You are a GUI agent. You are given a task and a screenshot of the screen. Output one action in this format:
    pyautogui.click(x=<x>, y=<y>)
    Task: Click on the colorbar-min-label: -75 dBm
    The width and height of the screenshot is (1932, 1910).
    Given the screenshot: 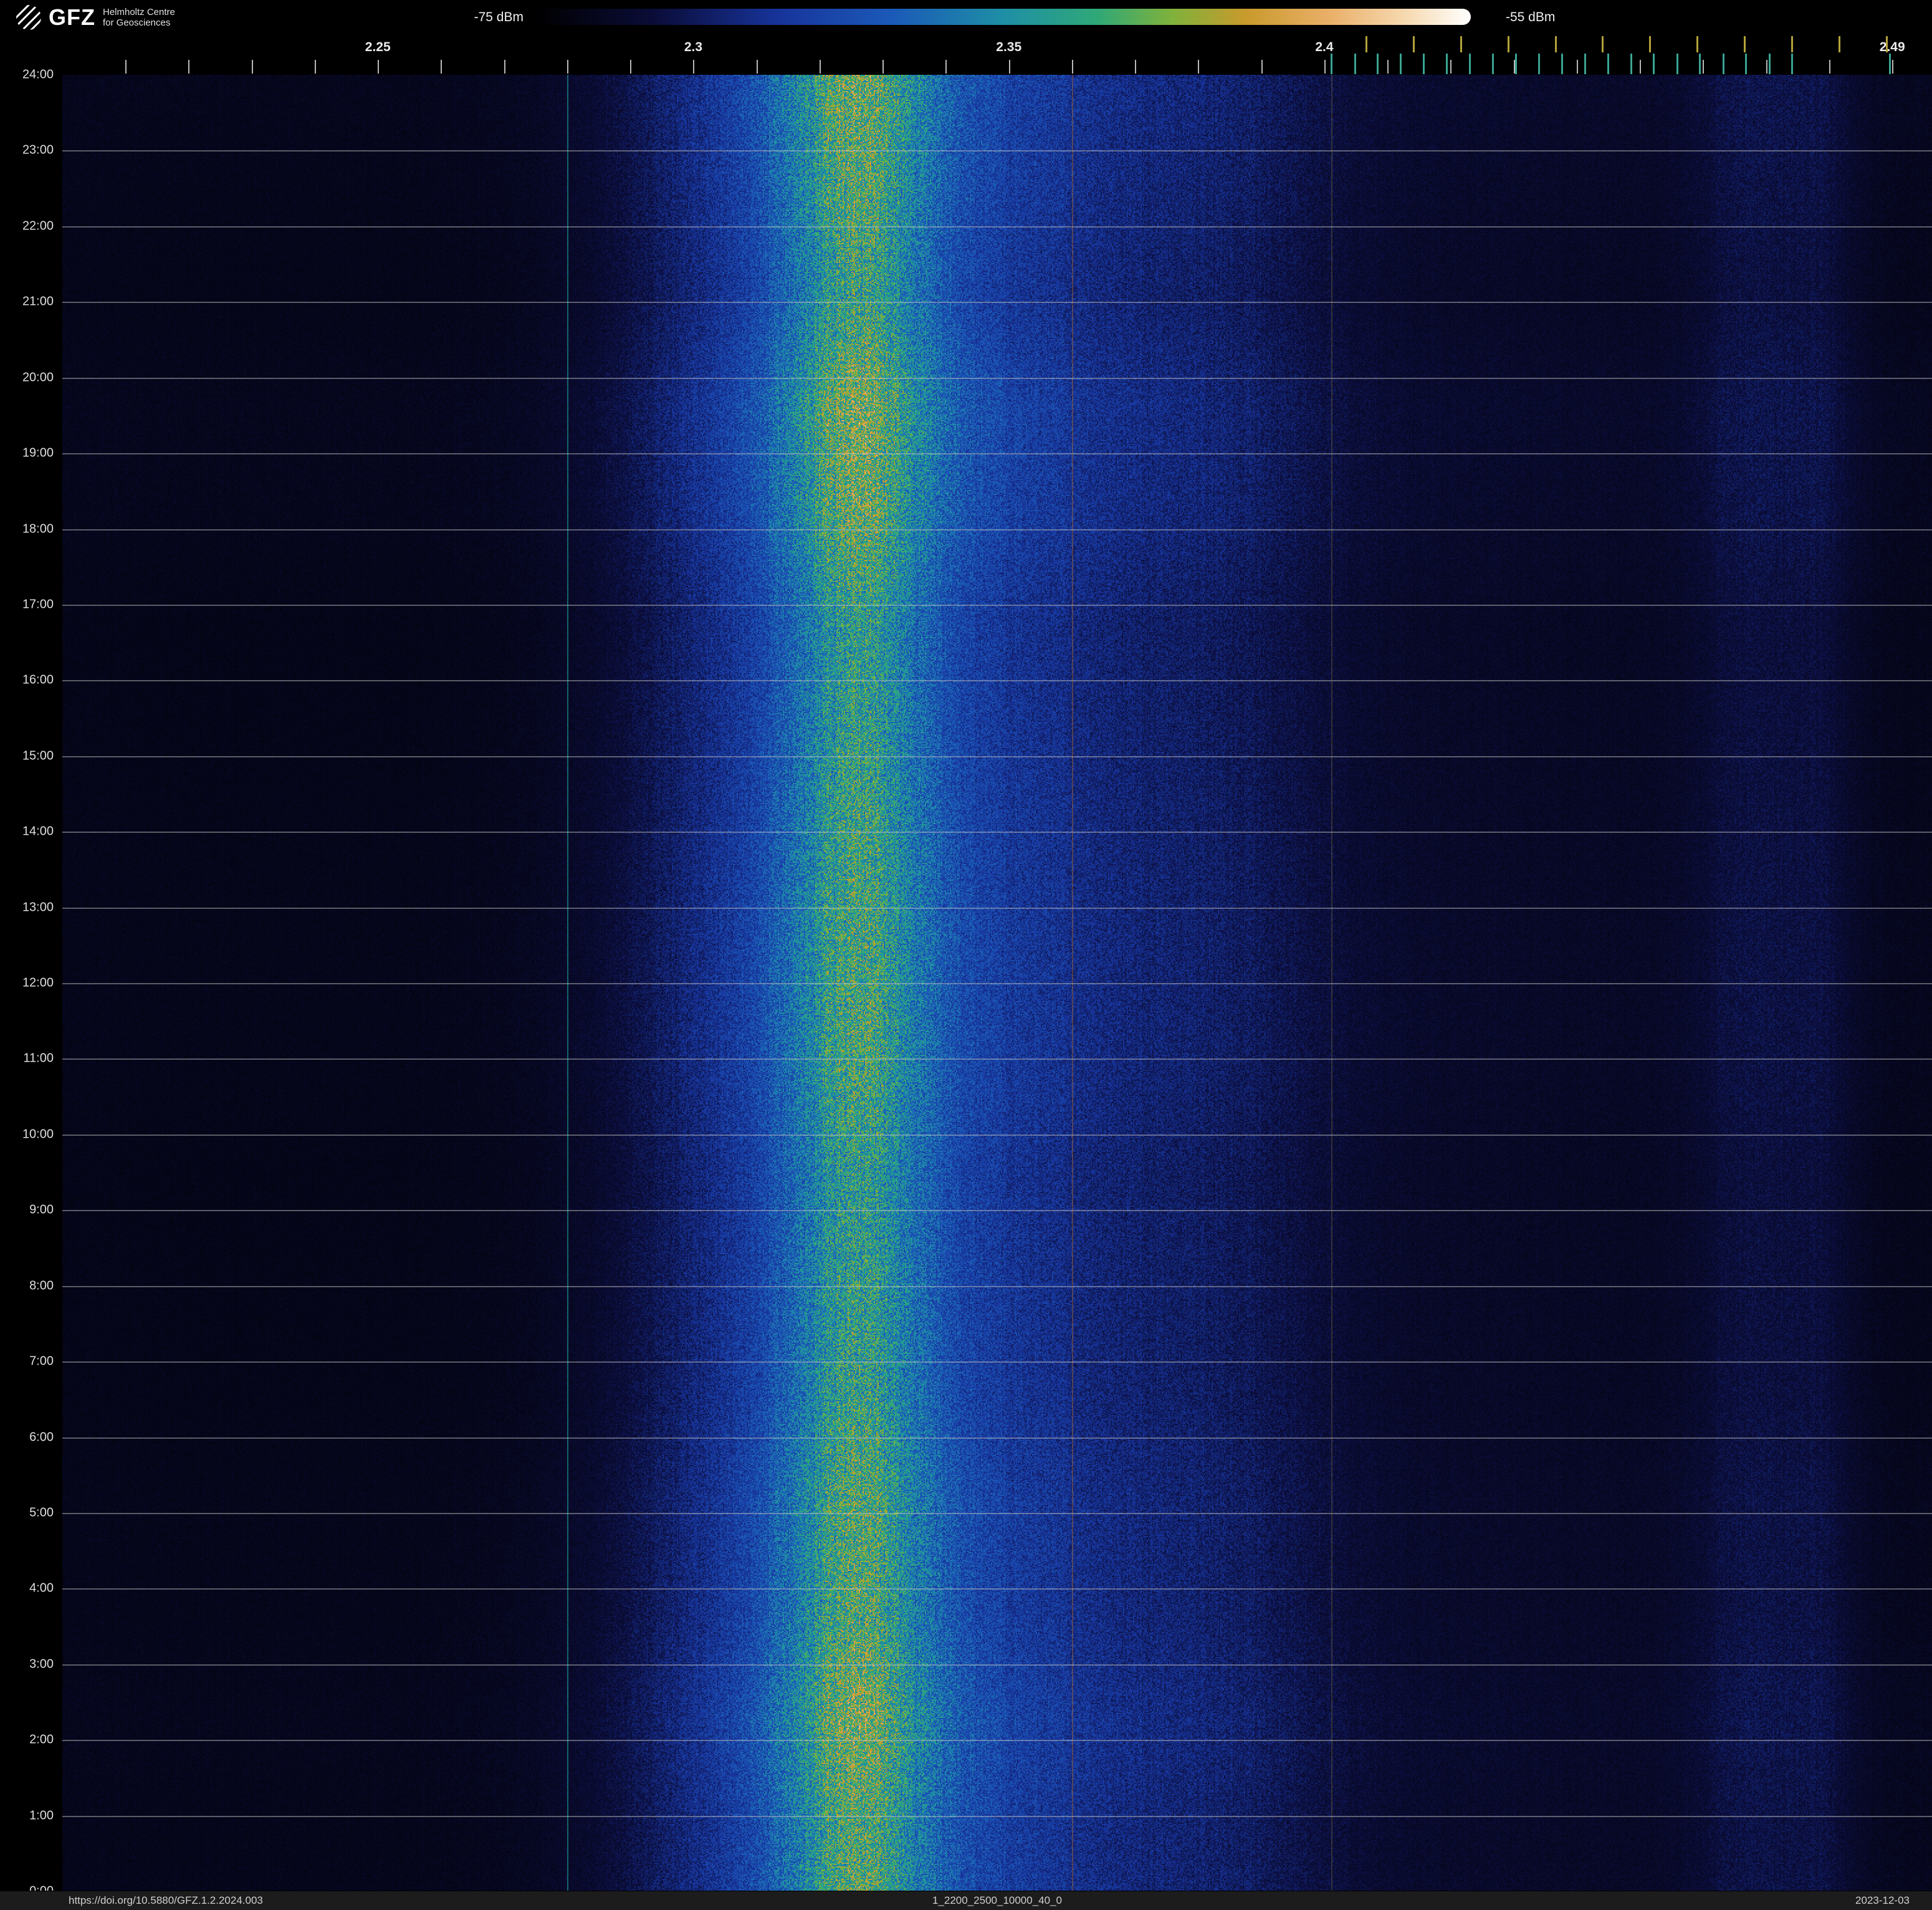 What is the action you would take?
    pyautogui.click(x=499, y=17)
    